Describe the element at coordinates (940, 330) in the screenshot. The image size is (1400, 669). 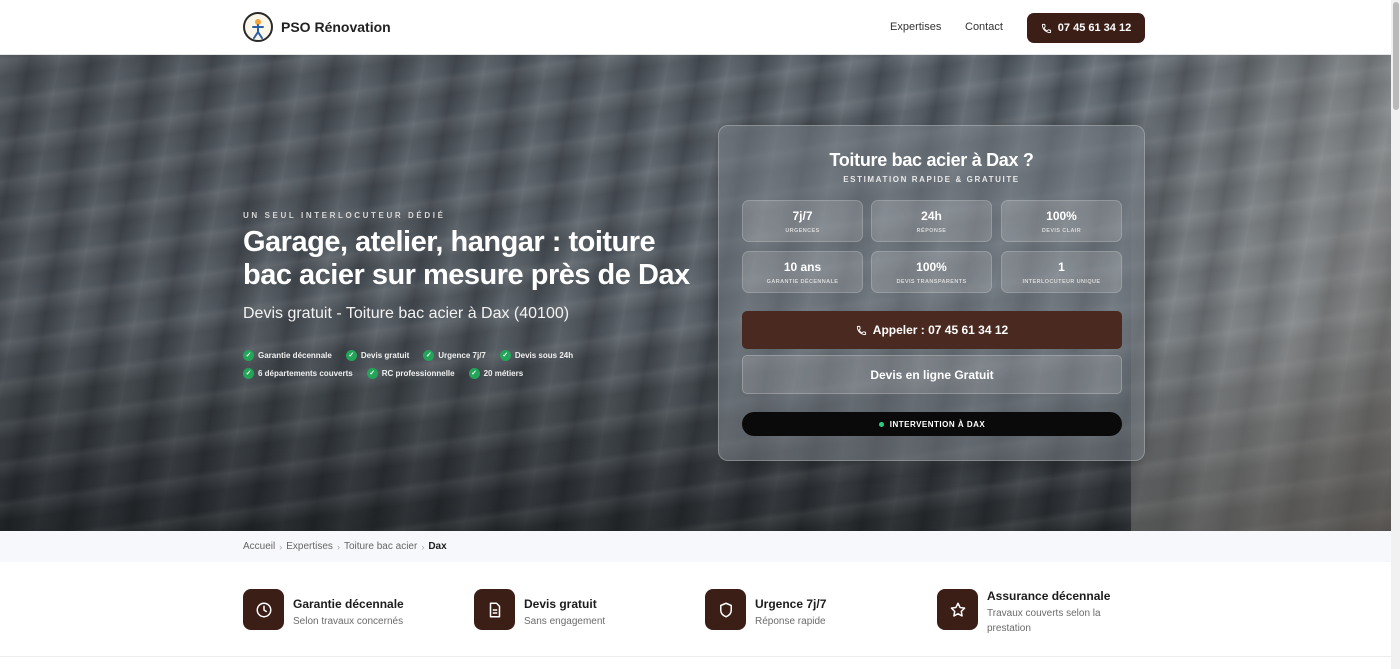
I see `call-button-label: Appeler : 07 45 61 34 12` at that location.